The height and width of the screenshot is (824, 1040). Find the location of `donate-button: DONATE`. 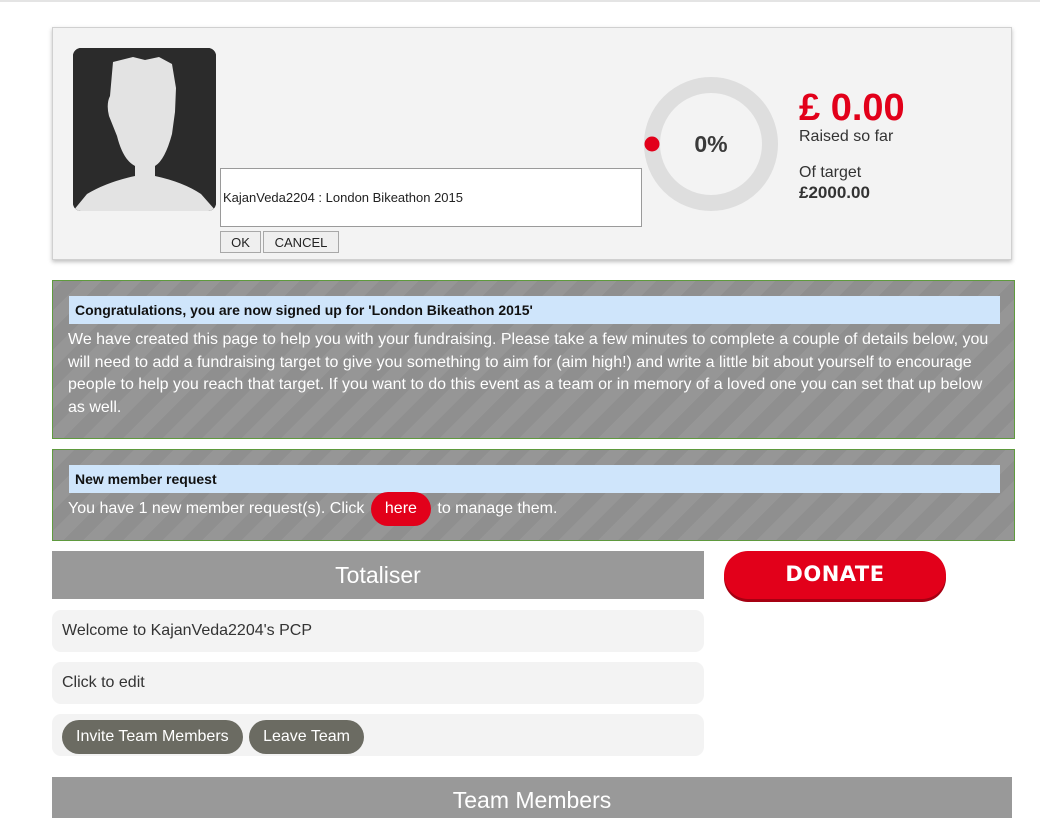

donate-button: DONATE is located at coordinates (835, 575).